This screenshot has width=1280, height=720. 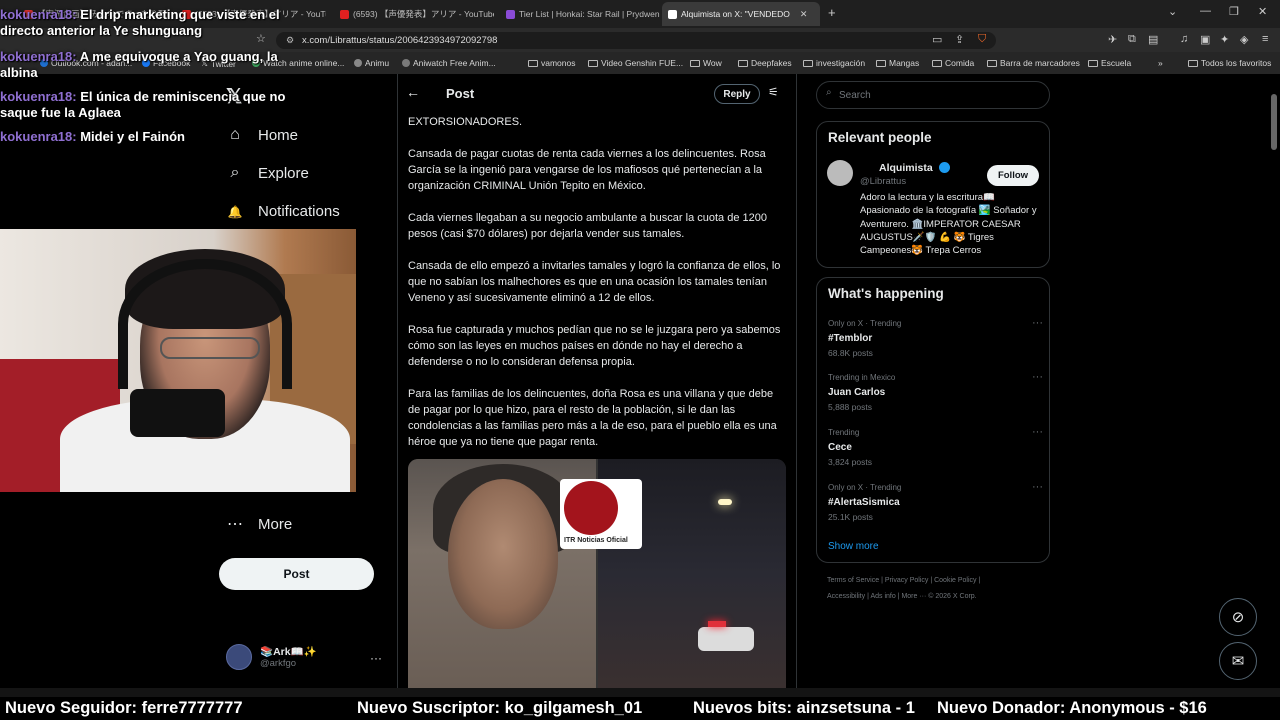 What do you see at coordinates (1160, 63) in the screenshot?
I see `bookmarks-overflow-icon: »` at bounding box center [1160, 63].